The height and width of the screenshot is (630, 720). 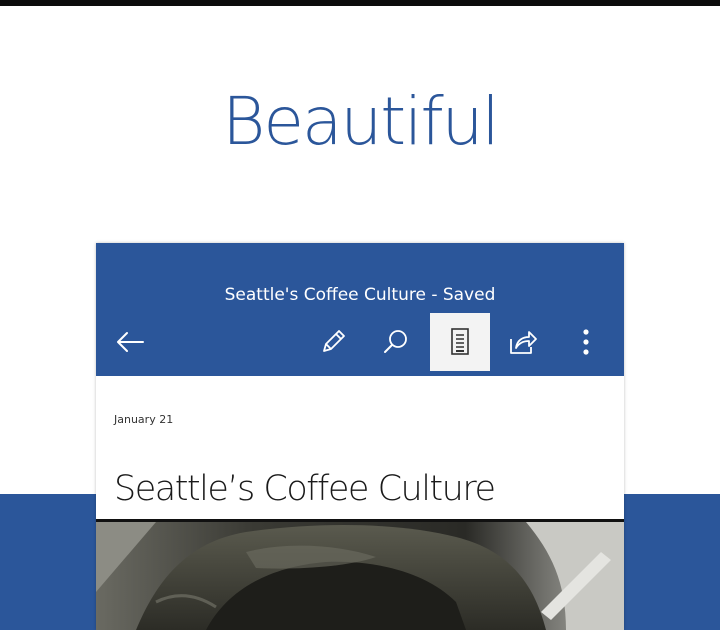 I want to click on pencil-icon, so click(x=334, y=341).